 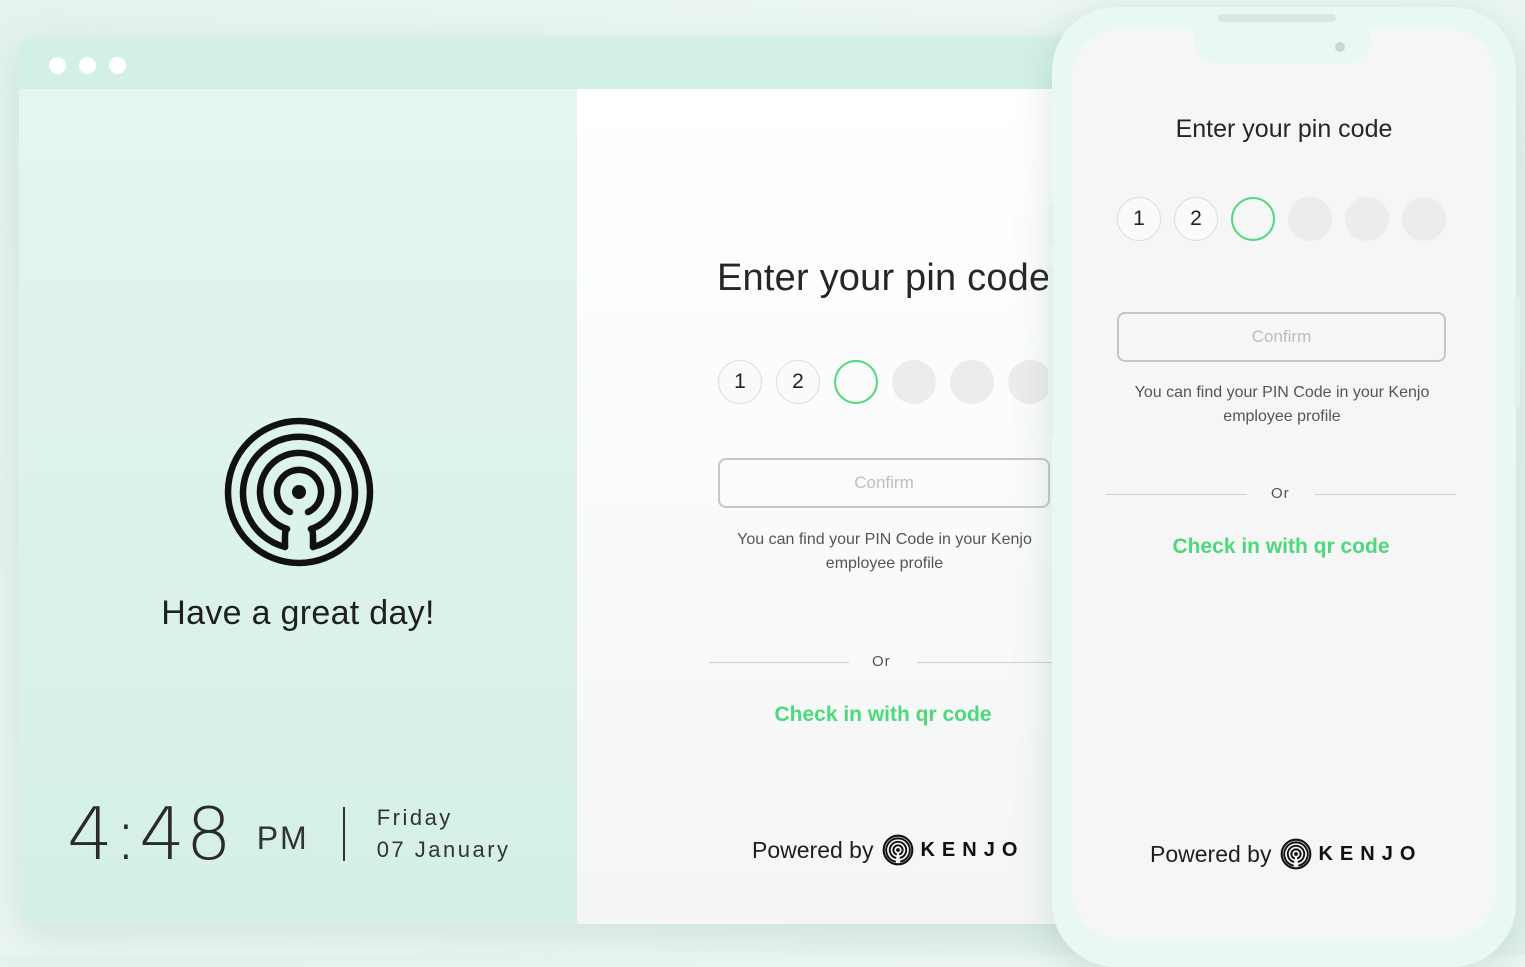 What do you see at coordinates (117, 65) in the screenshot?
I see `window-maximize-dot` at bounding box center [117, 65].